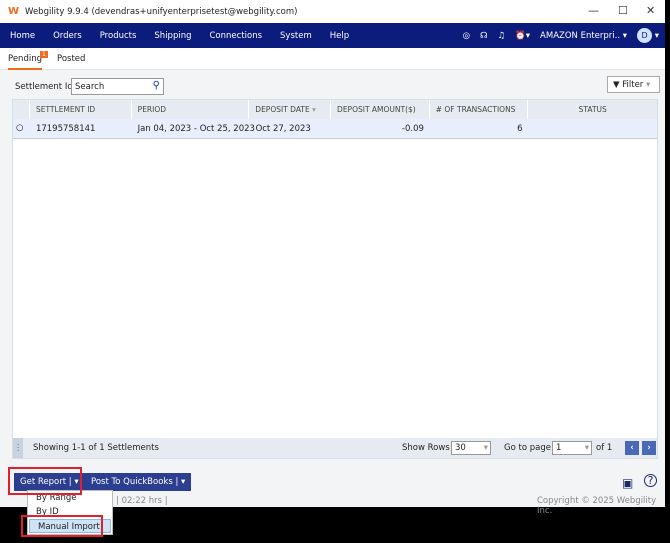 This screenshot has height=543, width=670. I want to click on filter-button: ▼ Filter ▾, so click(633, 84).